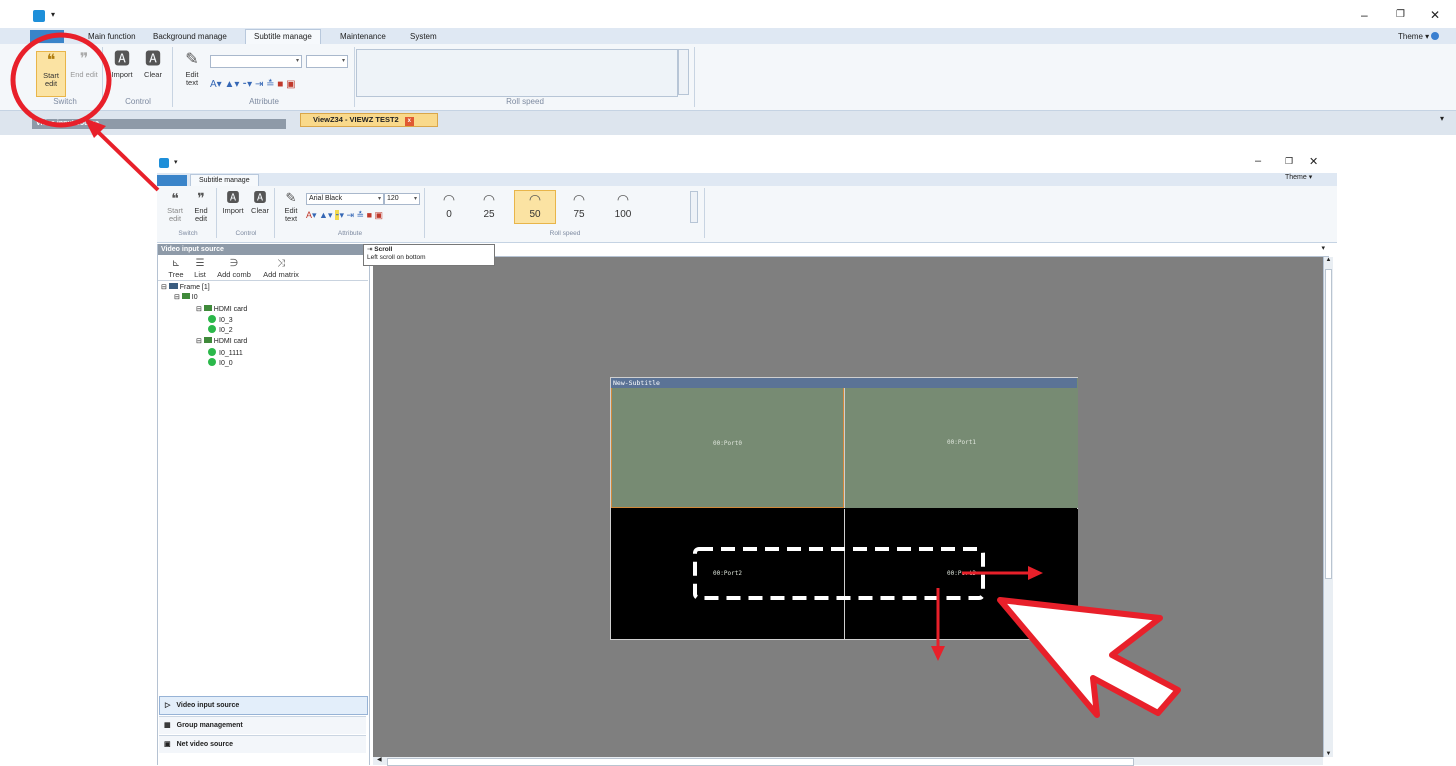 The width and height of the screenshot is (1456, 766). I want to click on edit-text-label: Edit text, so click(192, 78).